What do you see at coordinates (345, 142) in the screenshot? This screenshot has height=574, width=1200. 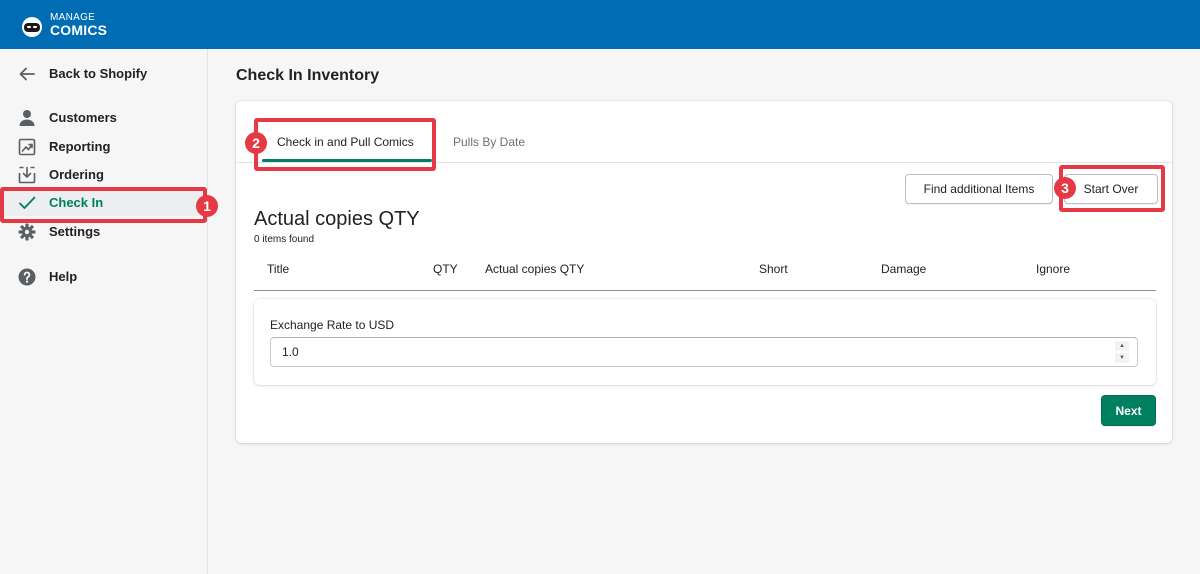 I see `tab-check-in-and-pull-comics: Check in and Pull Comics` at bounding box center [345, 142].